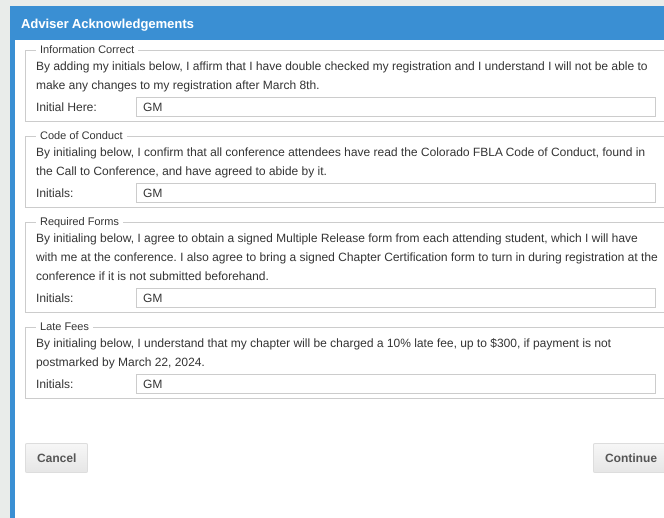 This screenshot has width=664, height=518. Describe the element at coordinates (341, 162) in the screenshot. I see `section-text: By initialing below, I confirm that all conference attendees have read the Colorado FBLA Code of Conduct, found in the Call to Conference, and have agreed to abide by it.` at that location.